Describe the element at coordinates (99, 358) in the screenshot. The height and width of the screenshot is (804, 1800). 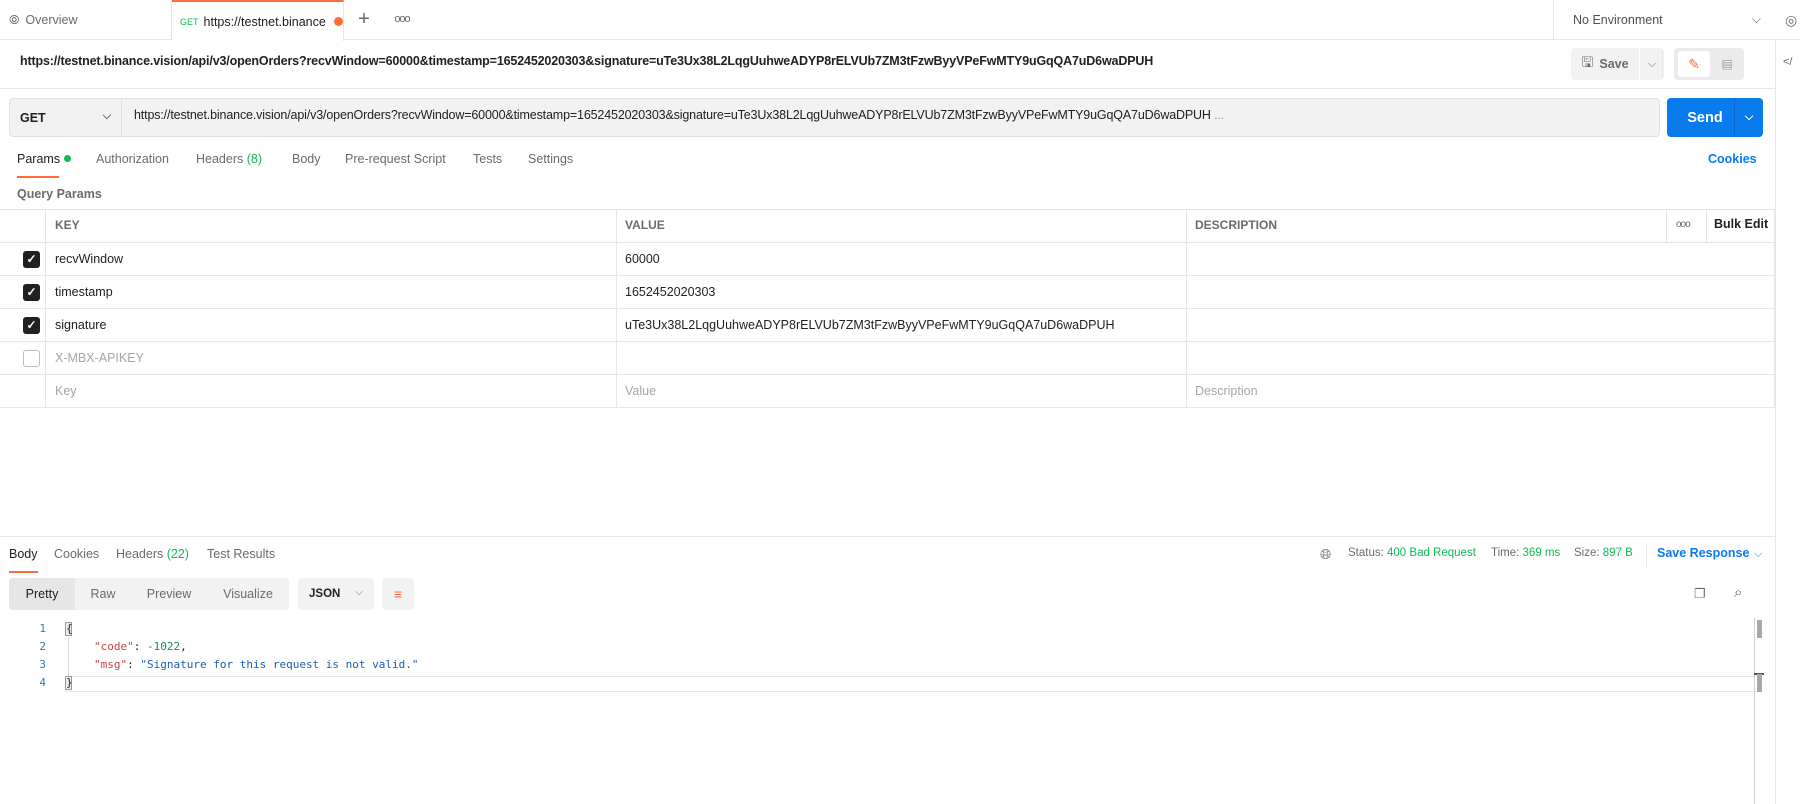
I see `param-key: X-MBX-APIKEY` at that location.